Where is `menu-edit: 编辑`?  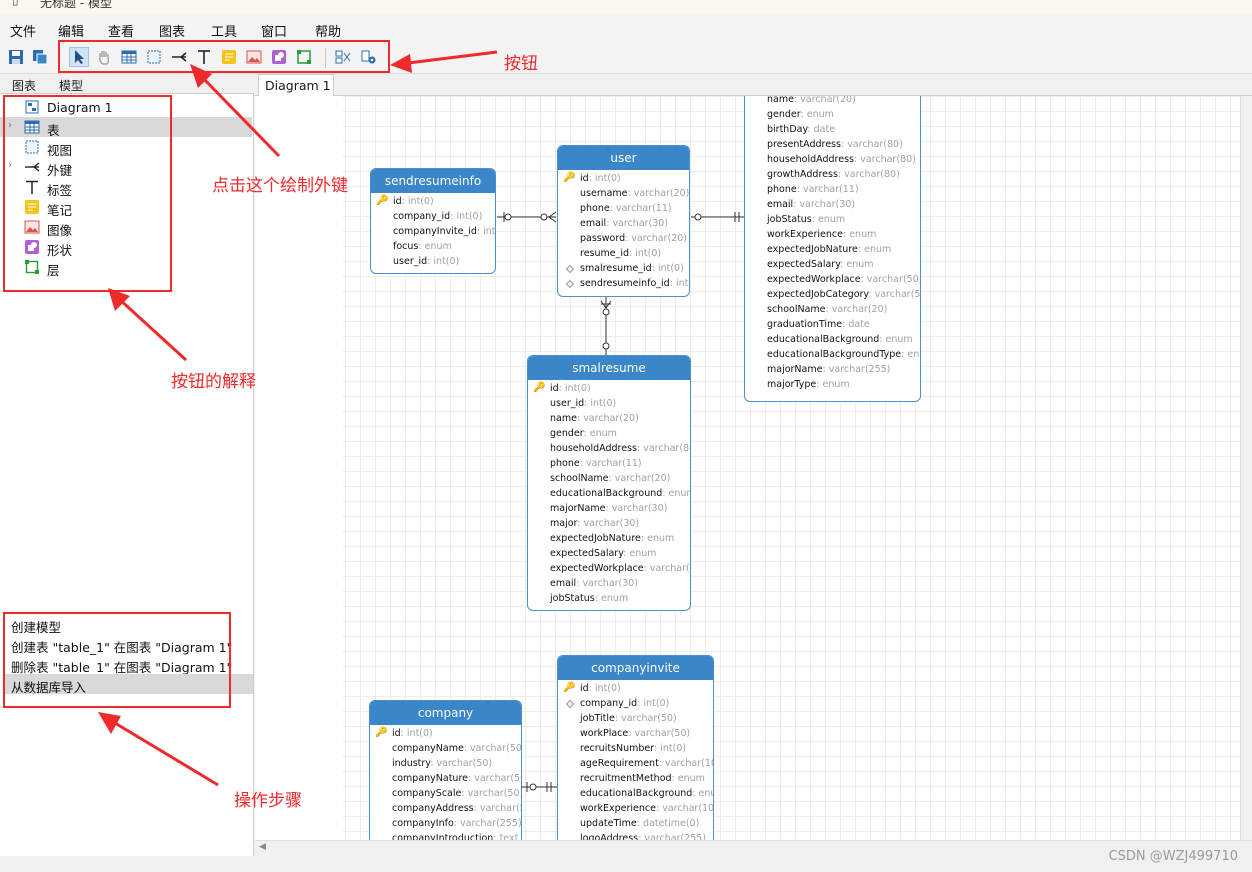 menu-edit: 编辑 is located at coordinates (71, 30).